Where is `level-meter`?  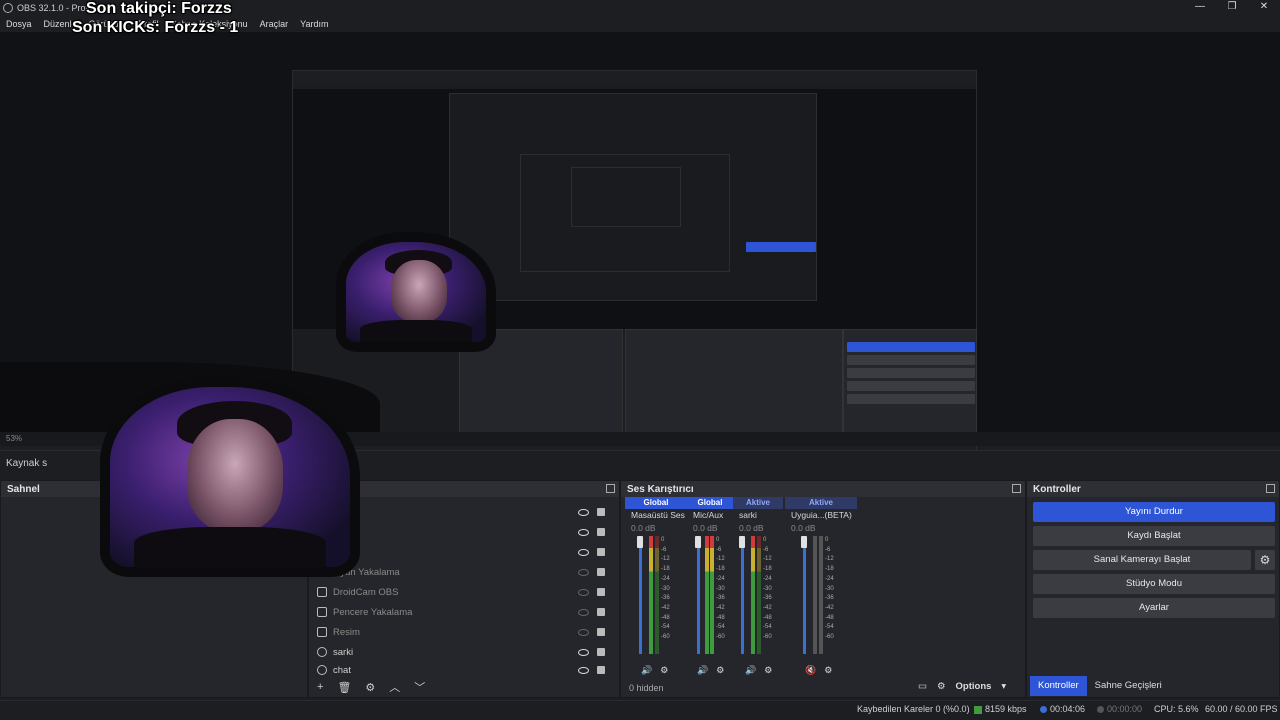
level-meter is located at coordinates (651, 595).